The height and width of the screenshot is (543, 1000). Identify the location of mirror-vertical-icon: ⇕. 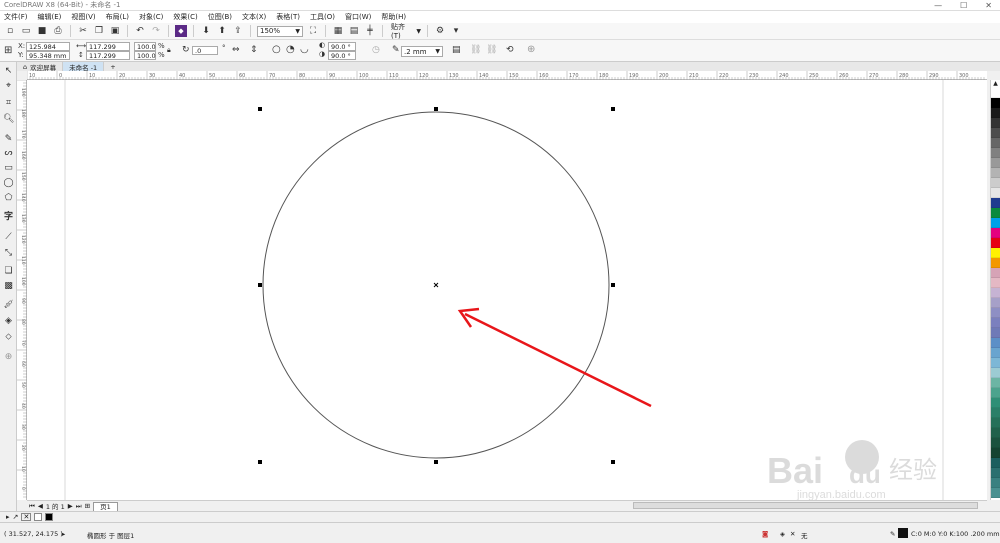
(254, 50).